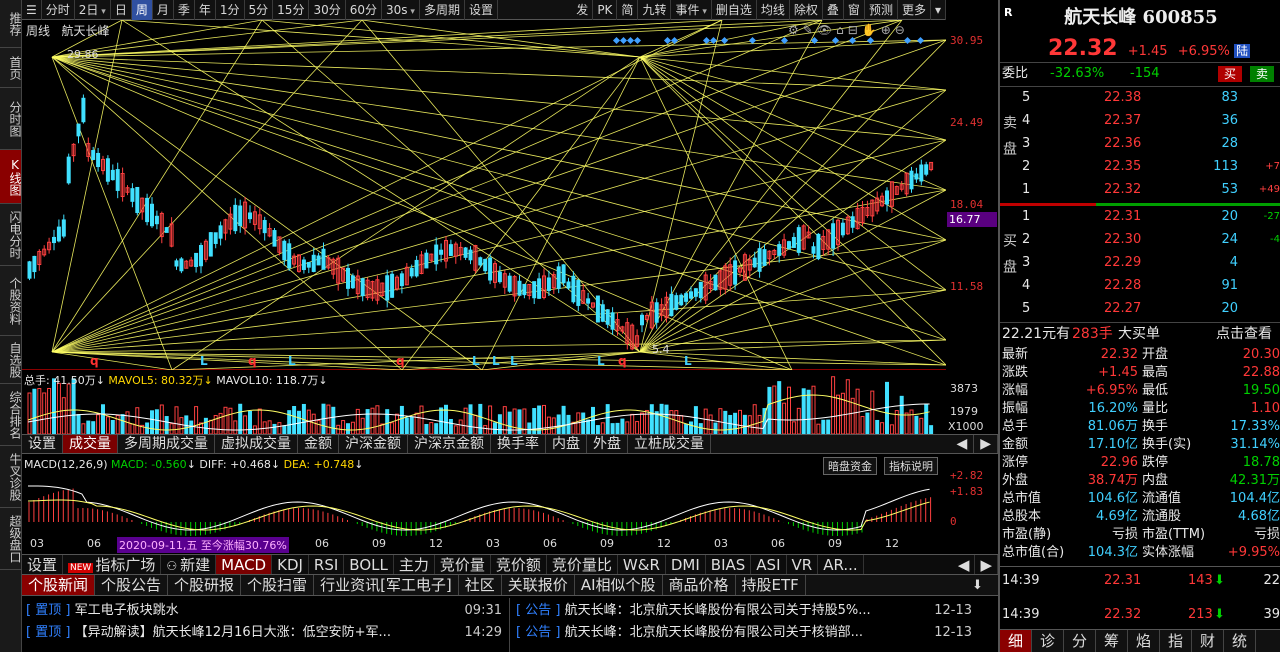 The image size is (1280, 652). Describe the element at coordinates (583, 10) in the screenshot. I see `toolbar-tool-button: 发` at that location.